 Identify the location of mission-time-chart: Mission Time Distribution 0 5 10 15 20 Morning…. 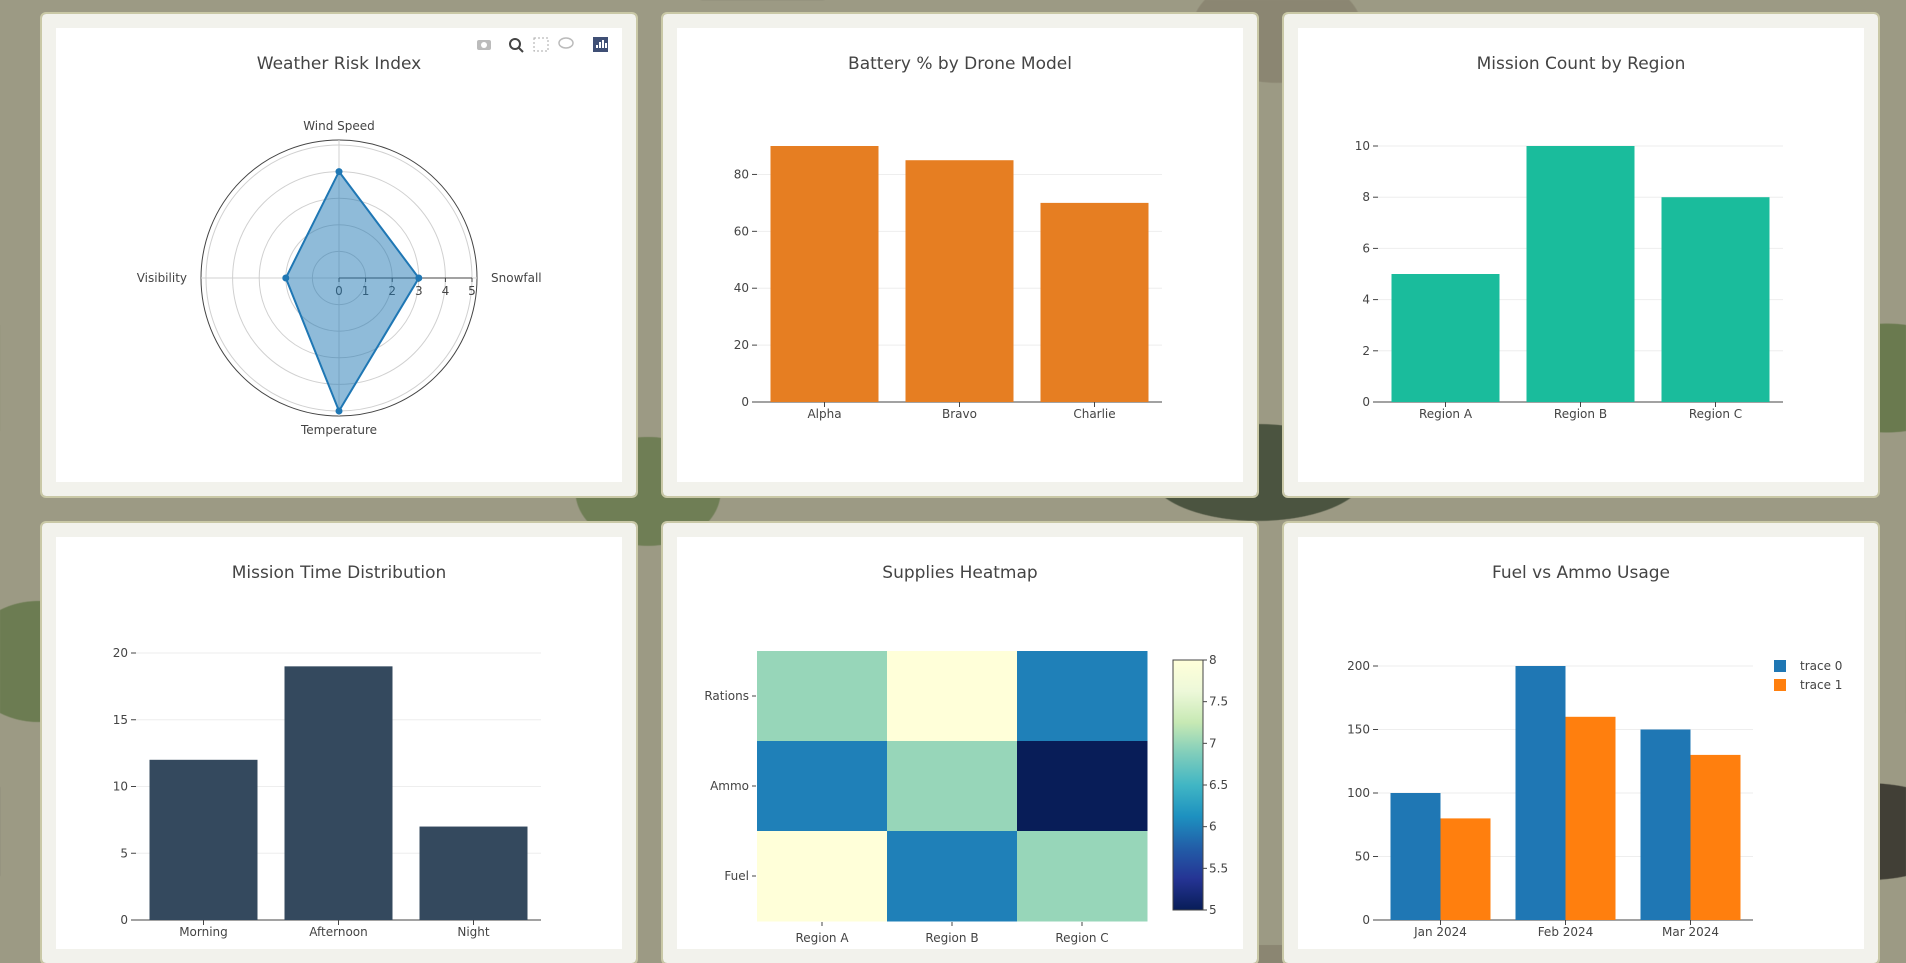
(339, 743).